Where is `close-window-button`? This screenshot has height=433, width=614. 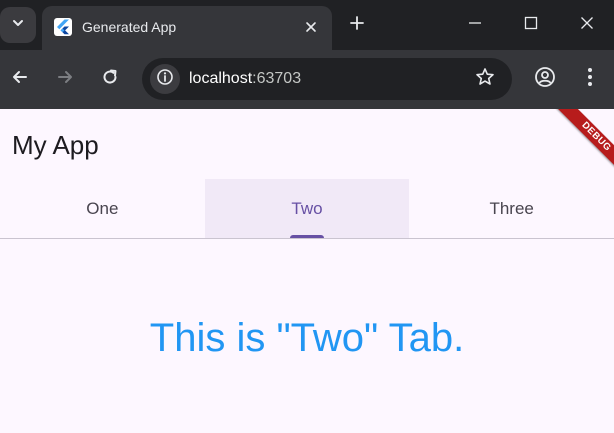 close-window-button is located at coordinates (587, 25).